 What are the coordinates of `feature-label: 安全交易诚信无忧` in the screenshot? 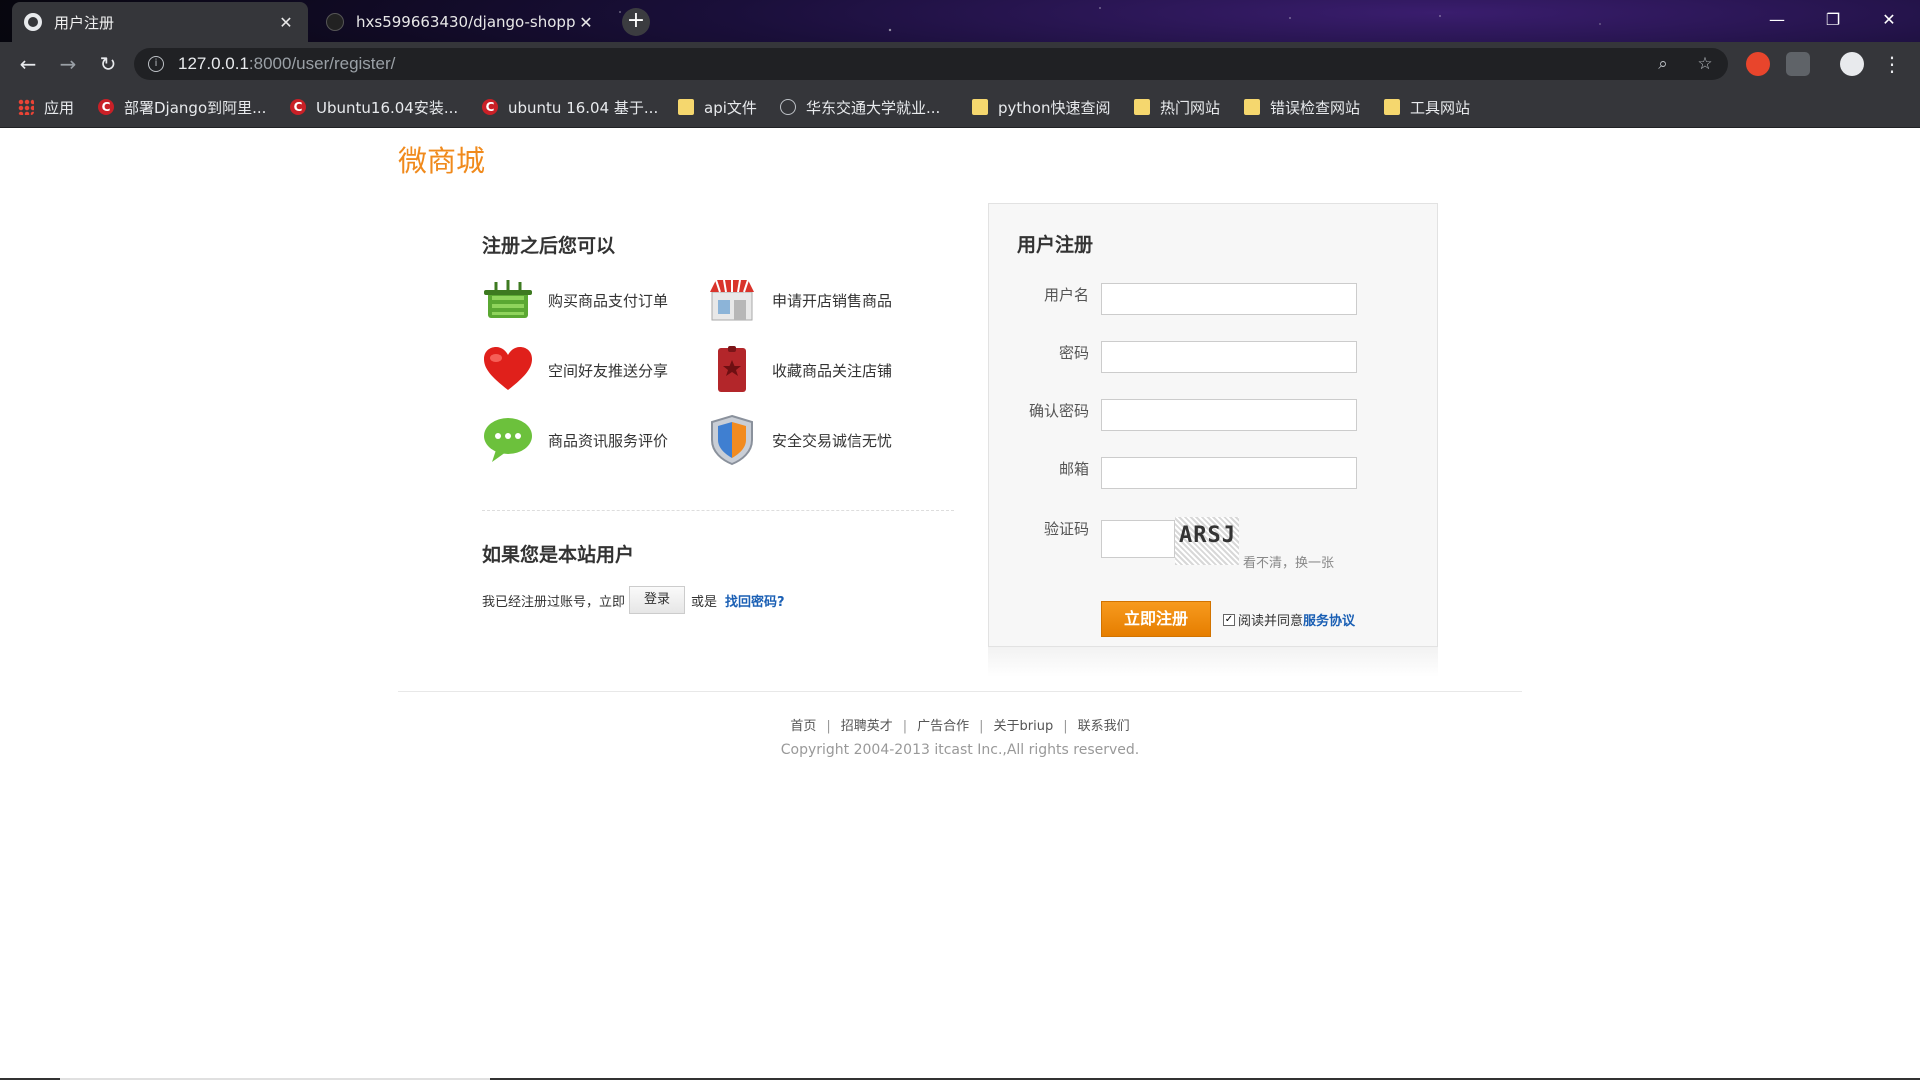 It's located at (832, 440).